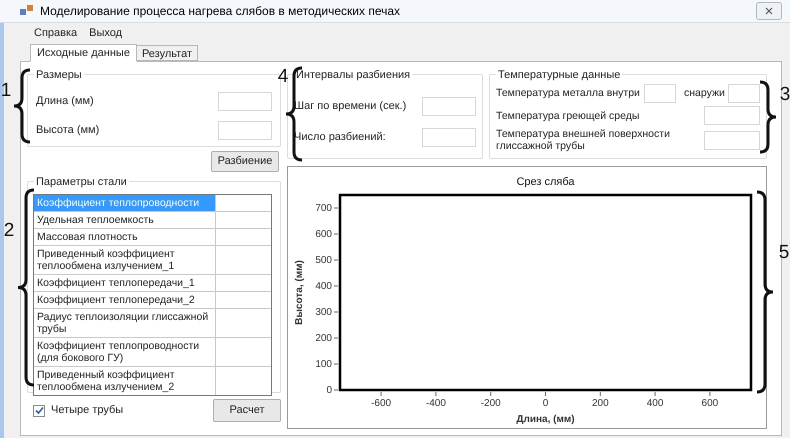  What do you see at coordinates (323, 312) in the screenshot?
I see `tick-label: 300` at bounding box center [323, 312].